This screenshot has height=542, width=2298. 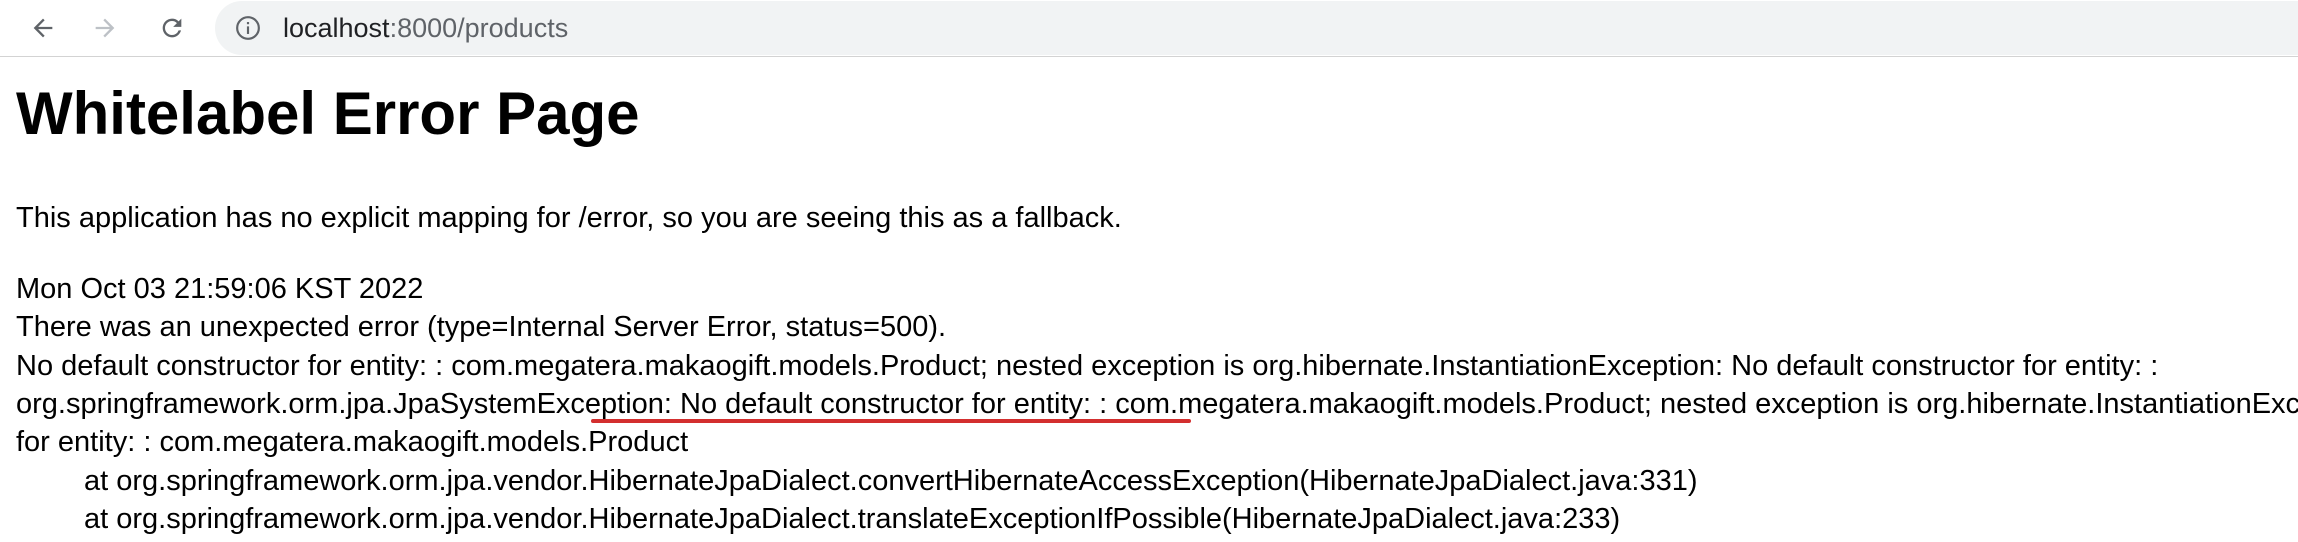 I want to click on reload-button, so click(x=172, y=28).